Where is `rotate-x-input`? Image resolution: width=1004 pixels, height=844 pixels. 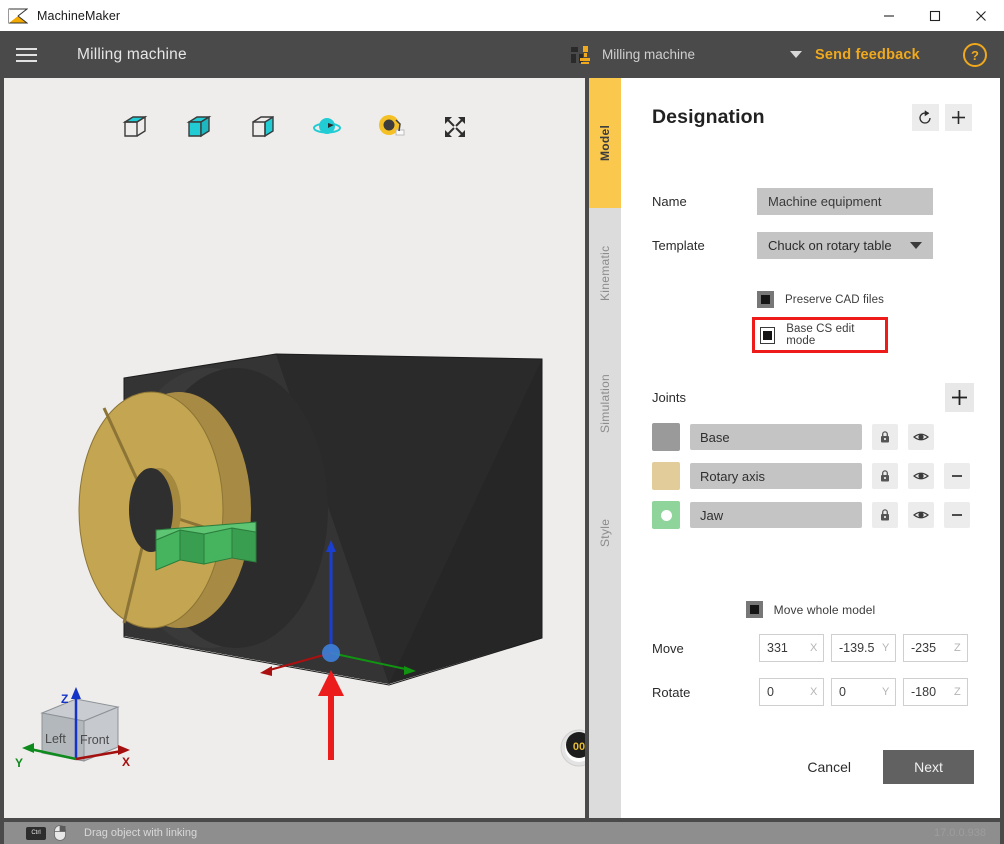
rotate-x-input is located at coordinates (788, 692).